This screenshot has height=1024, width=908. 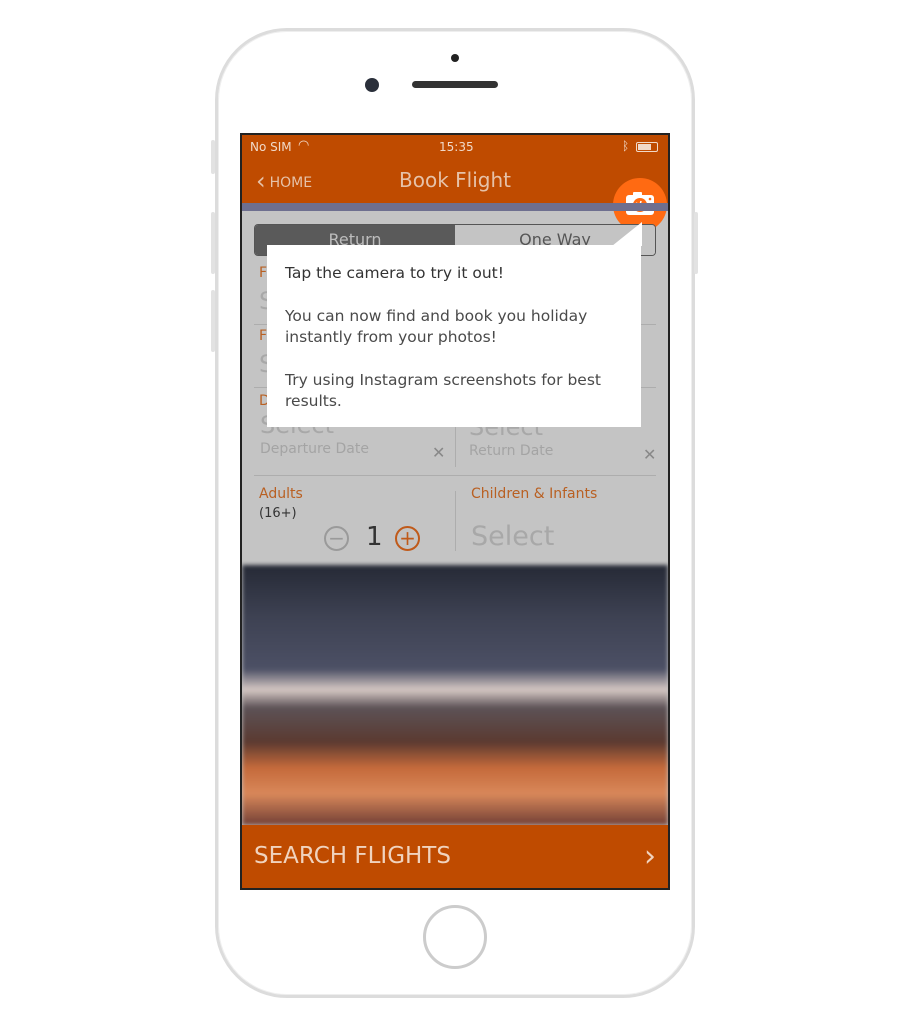 What do you see at coordinates (626, 146) in the screenshot?
I see `bluetooth-icon: ᛒ` at bounding box center [626, 146].